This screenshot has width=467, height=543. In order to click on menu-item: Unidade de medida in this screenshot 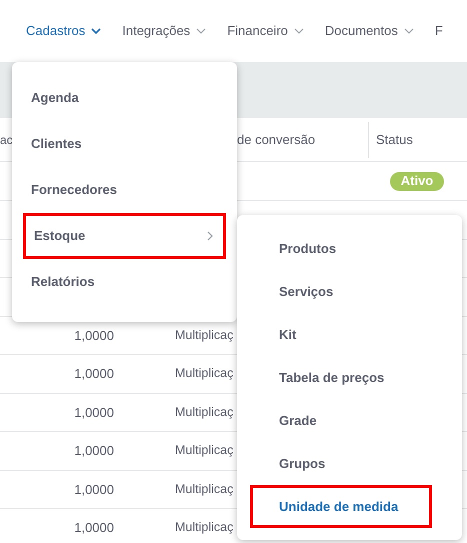, I will do `click(341, 506)`.